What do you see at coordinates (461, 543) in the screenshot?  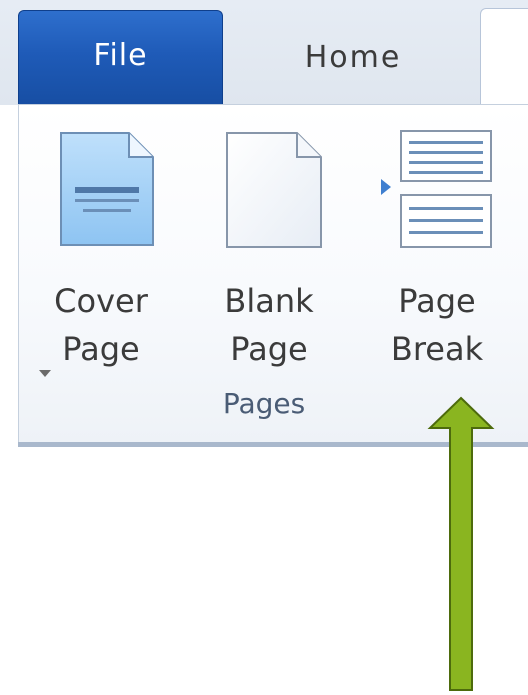 I see `annotation-arrow-icon` at bounding box center [461, 543].